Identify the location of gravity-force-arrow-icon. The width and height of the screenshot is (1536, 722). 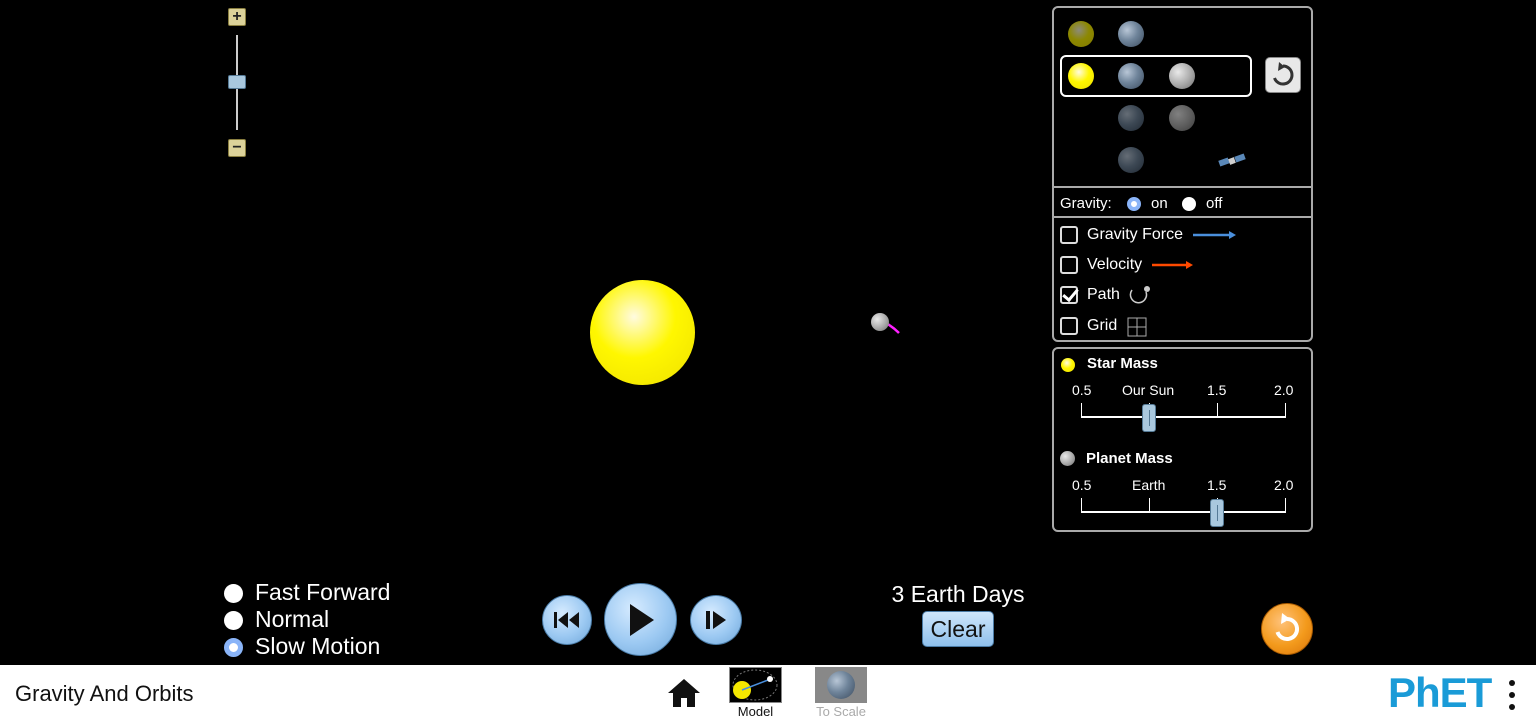
(1214, 235).